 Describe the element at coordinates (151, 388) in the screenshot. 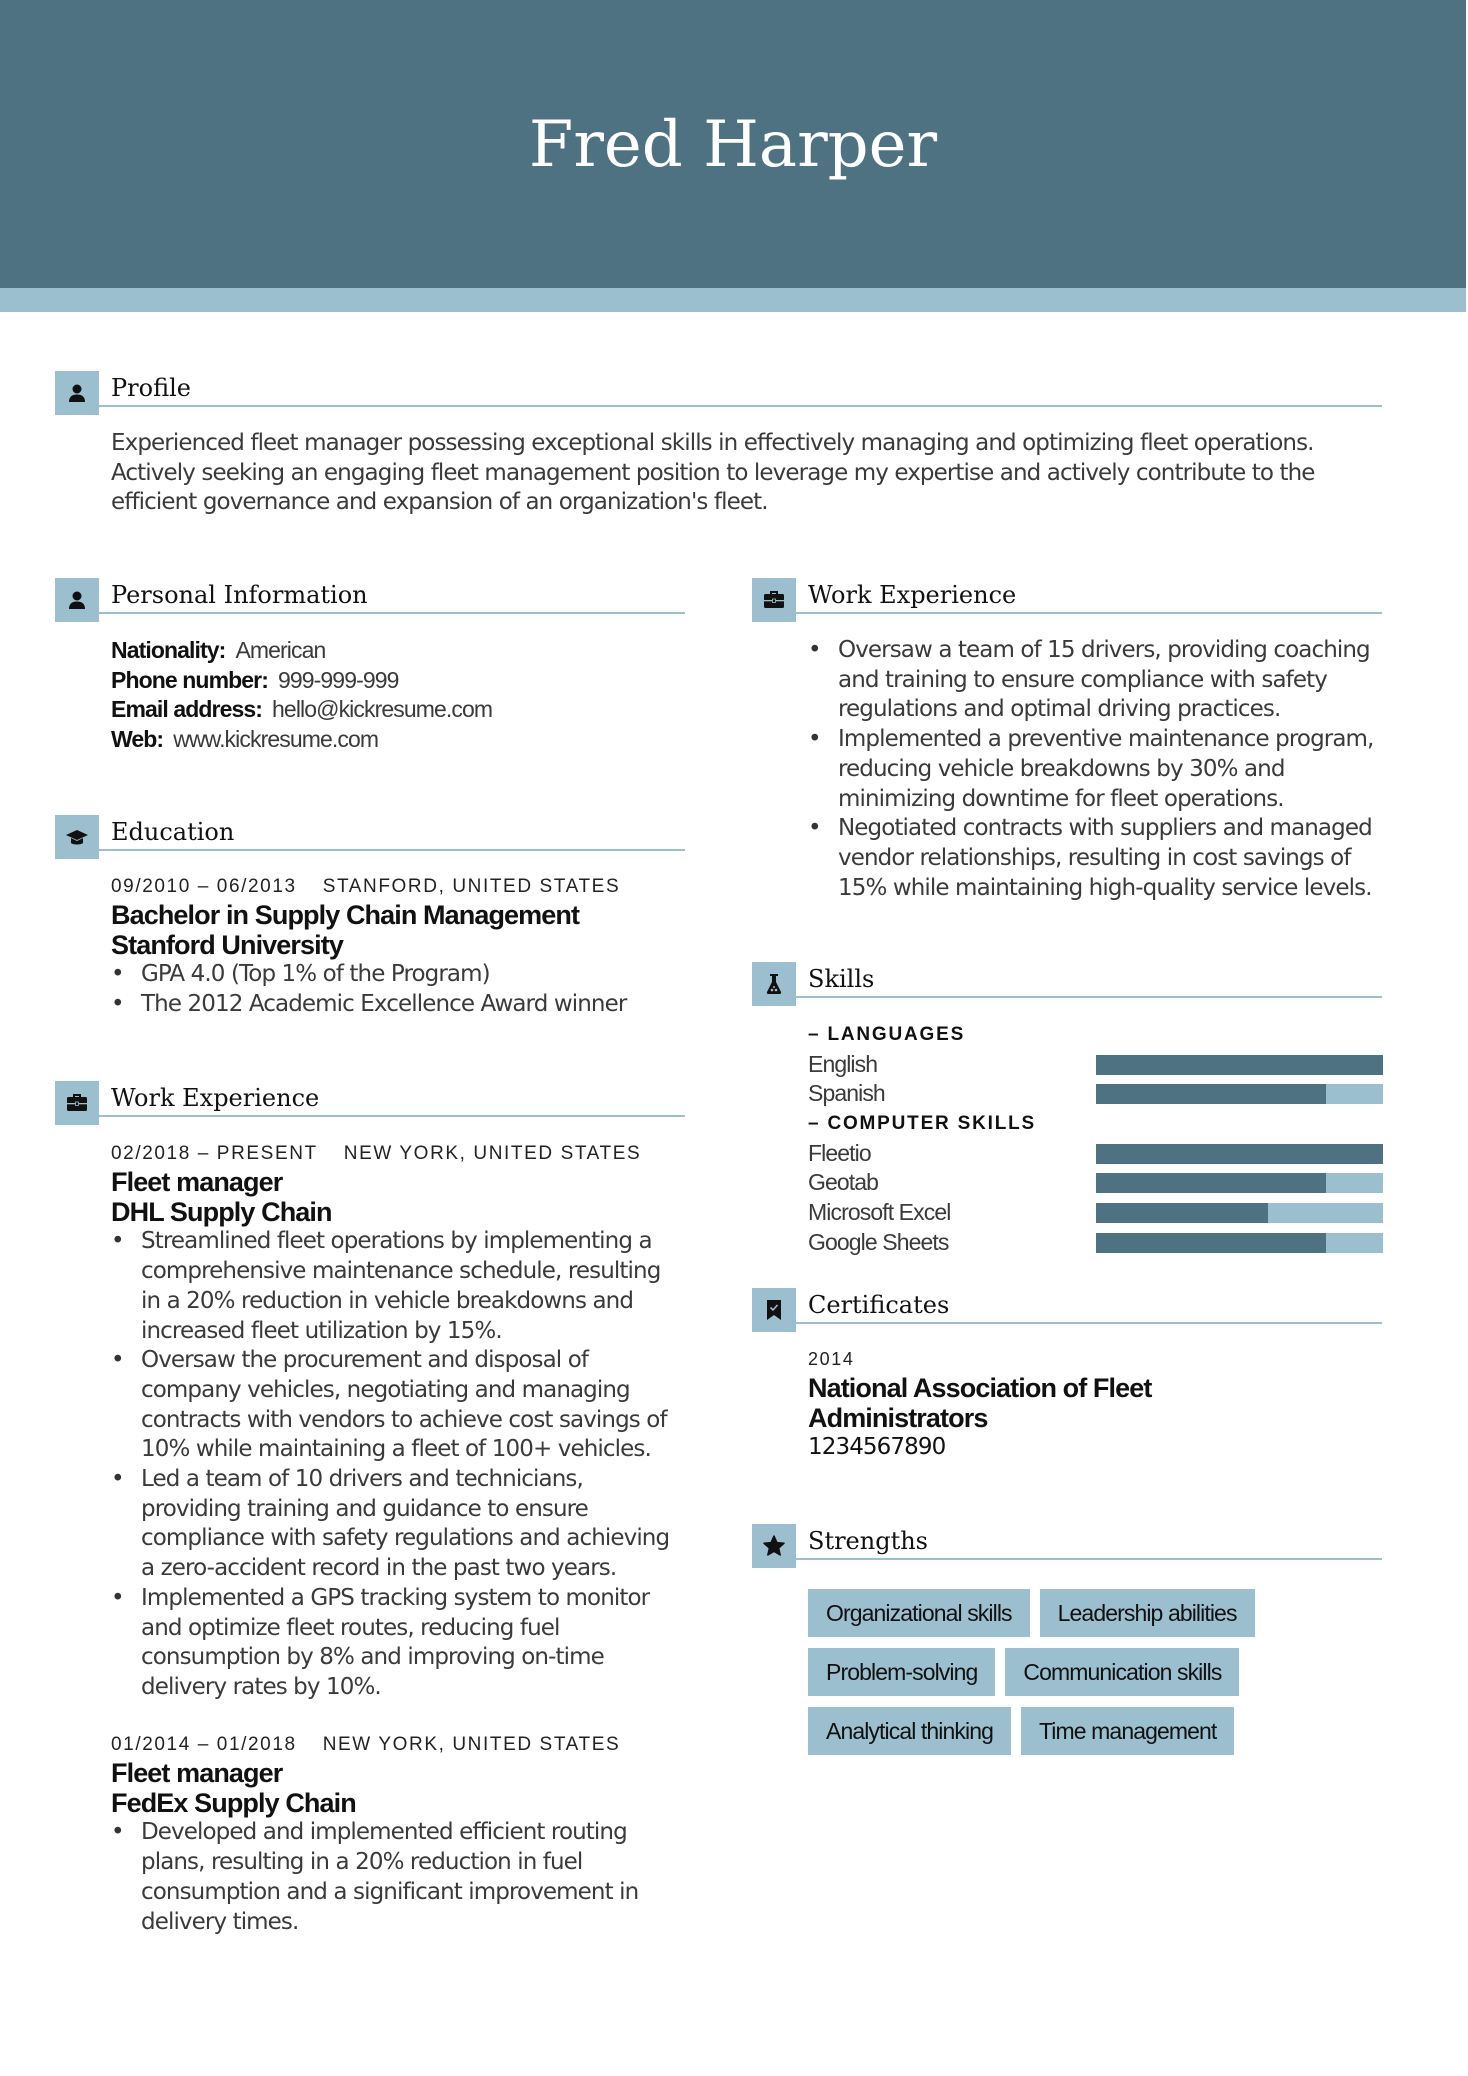

I see `section-title: Profile` at that location.